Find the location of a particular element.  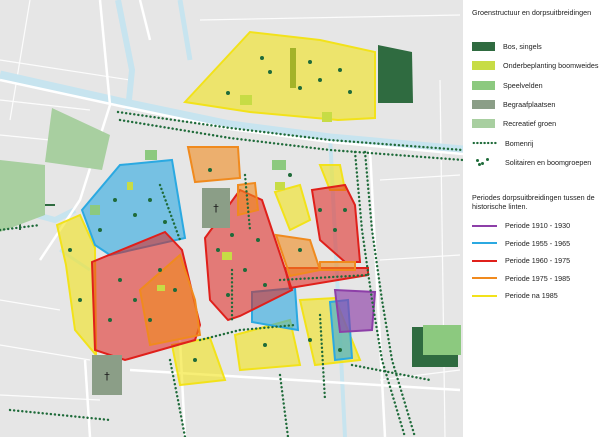

legend-item: Speelvelden is located at coordinates (537, 85).